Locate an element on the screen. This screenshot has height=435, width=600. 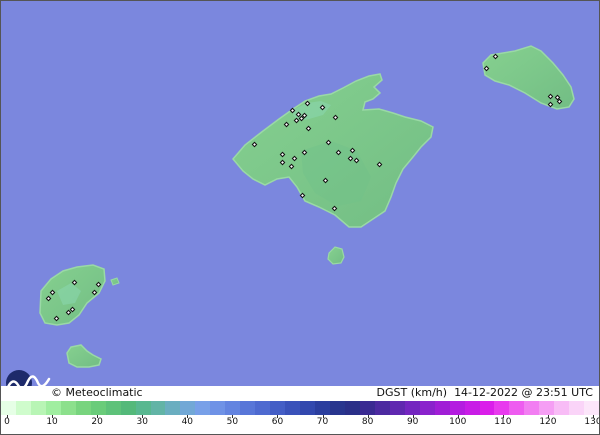
scale-tick-label: 60 is located at coordinates (277, 422).